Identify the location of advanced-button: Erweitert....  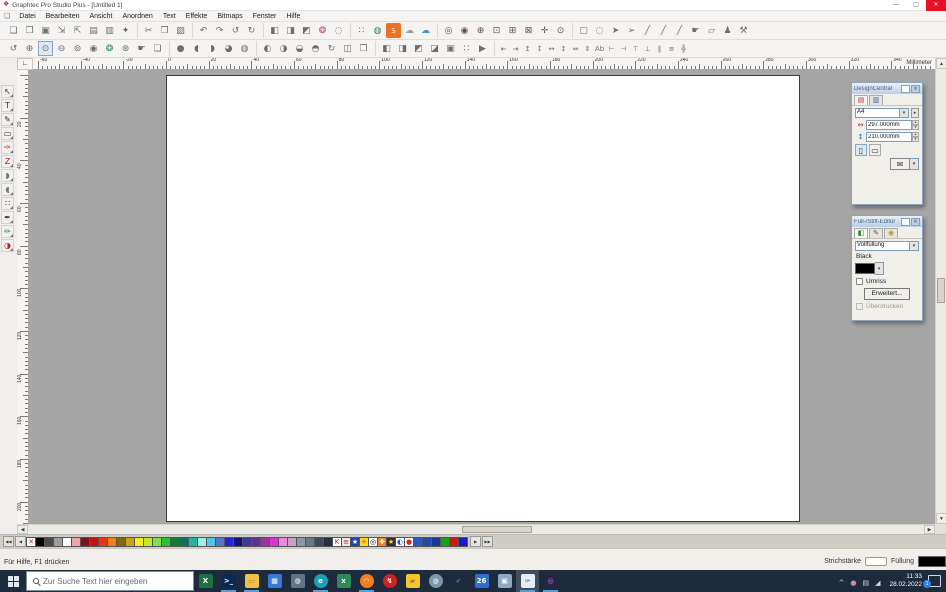
(887, 294).